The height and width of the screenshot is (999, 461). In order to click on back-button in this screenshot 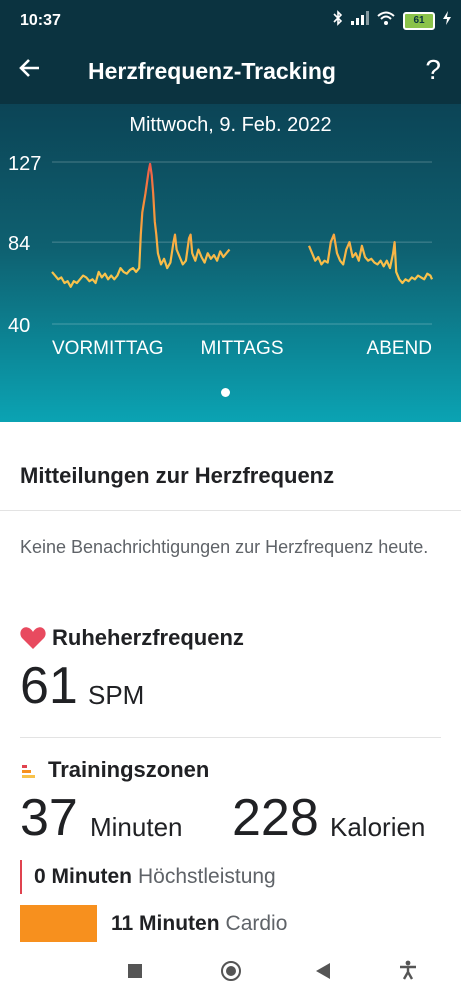, I will do `click(30, 70)`.